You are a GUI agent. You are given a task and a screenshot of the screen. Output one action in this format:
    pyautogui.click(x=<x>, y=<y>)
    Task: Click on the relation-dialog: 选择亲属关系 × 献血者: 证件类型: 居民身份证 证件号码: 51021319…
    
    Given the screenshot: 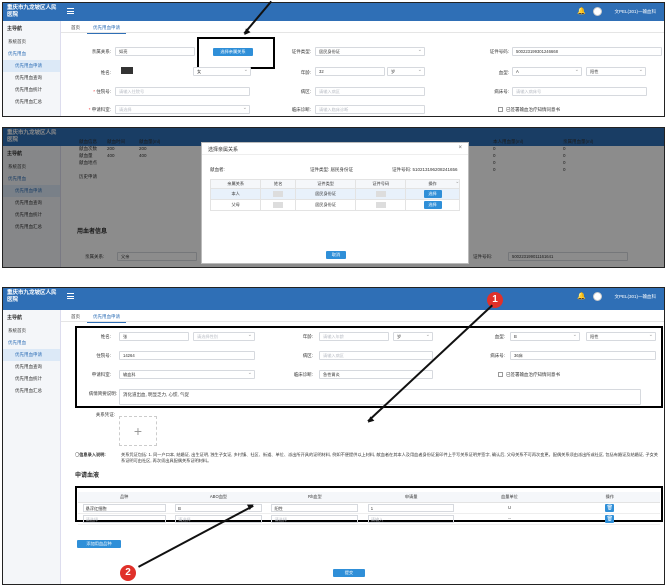 What is the action you would take?
    pyautogui.click(x=335, y=203)
    